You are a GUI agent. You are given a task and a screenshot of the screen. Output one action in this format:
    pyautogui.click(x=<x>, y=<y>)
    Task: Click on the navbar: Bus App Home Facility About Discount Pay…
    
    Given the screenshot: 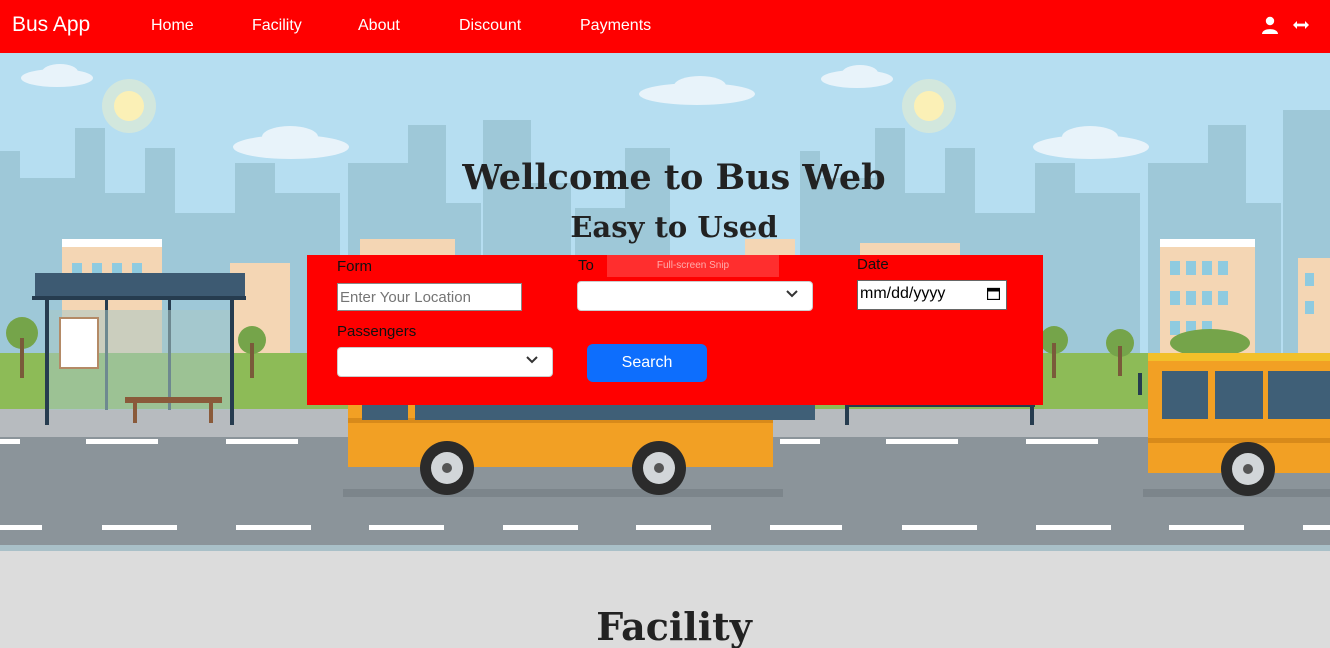 What is the action you would take?
    pyautogui.click(x=665, y=26)
    